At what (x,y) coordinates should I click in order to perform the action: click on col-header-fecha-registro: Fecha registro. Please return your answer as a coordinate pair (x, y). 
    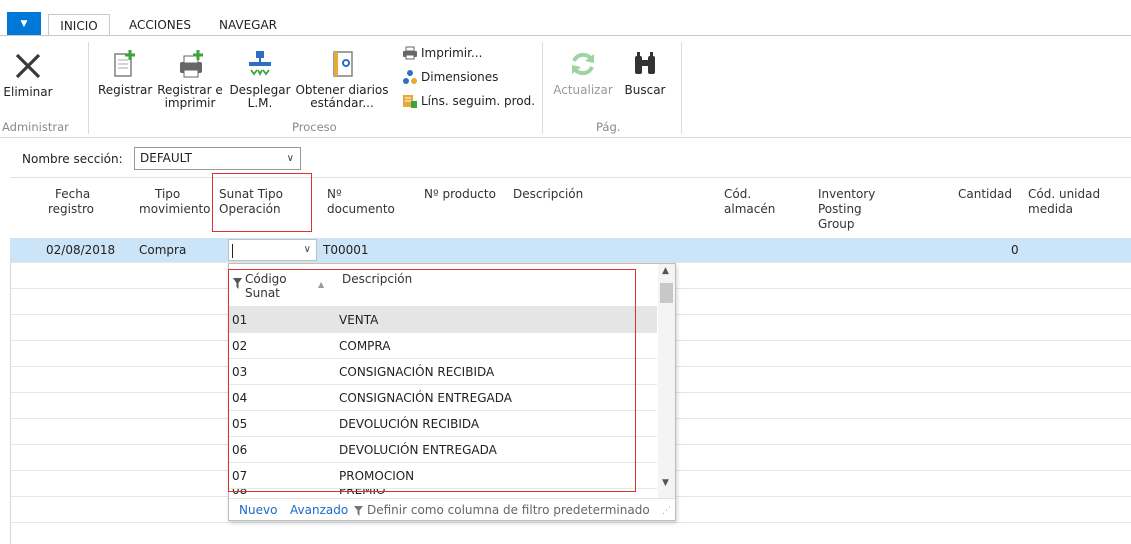
    Looking at the image, I should click on (71, 202).